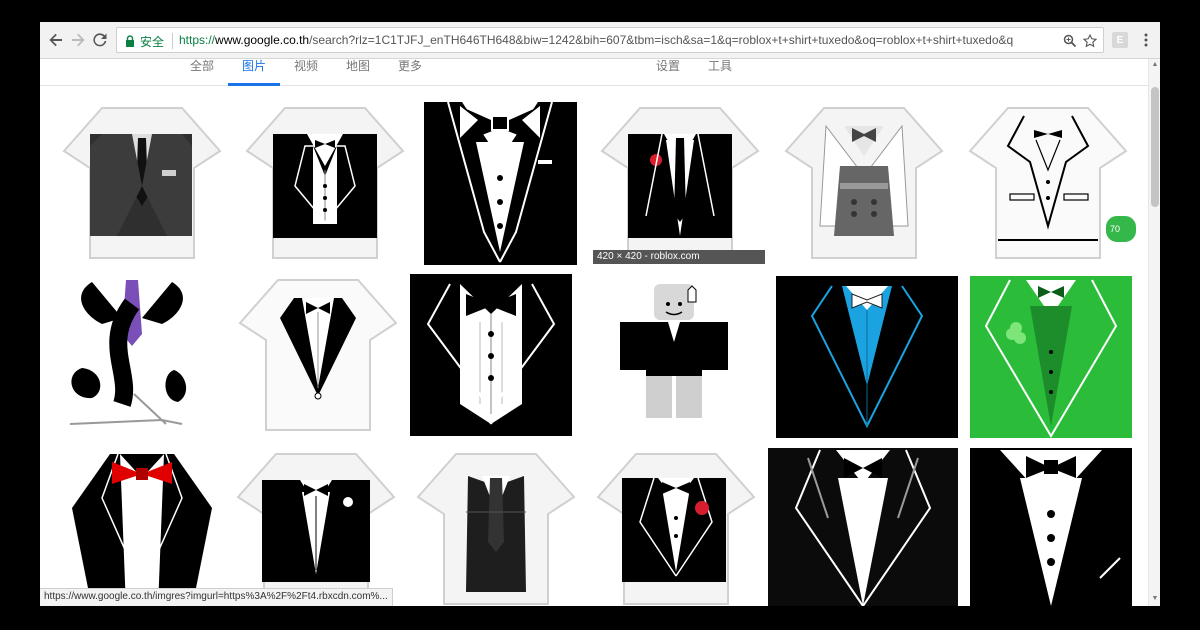 The height and width of the screenshot is (630, 1200). Describe the element at coordinates (410, 72) in the screenshot. I see `tab-more: 更多` at that location.